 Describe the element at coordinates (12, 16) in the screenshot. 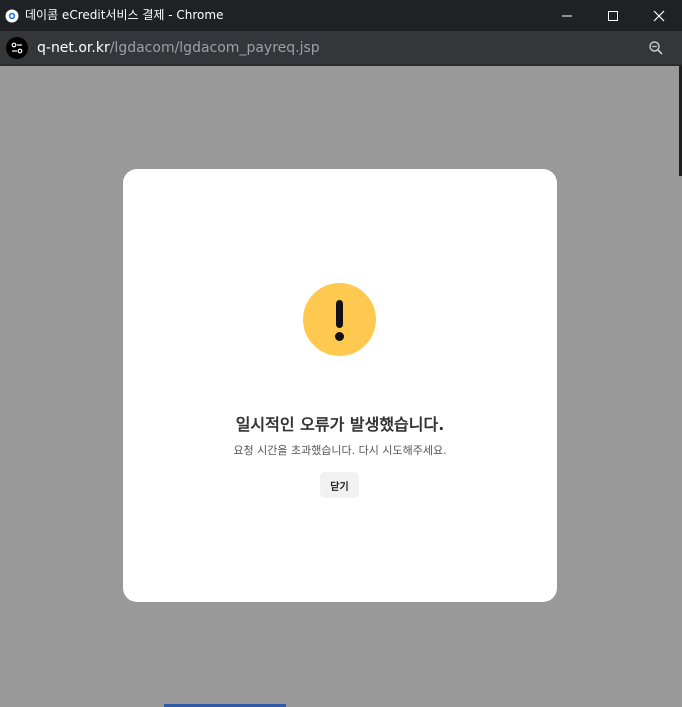

I see `chrome-icon` at that location.